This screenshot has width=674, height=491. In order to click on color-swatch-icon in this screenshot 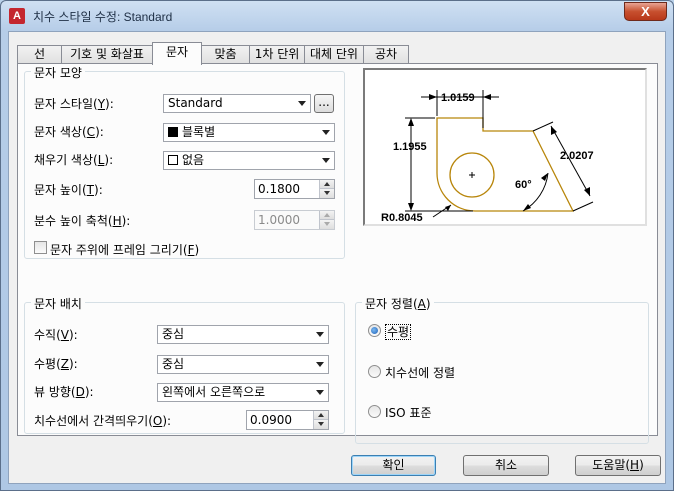, I will do `click(173, 132)`.